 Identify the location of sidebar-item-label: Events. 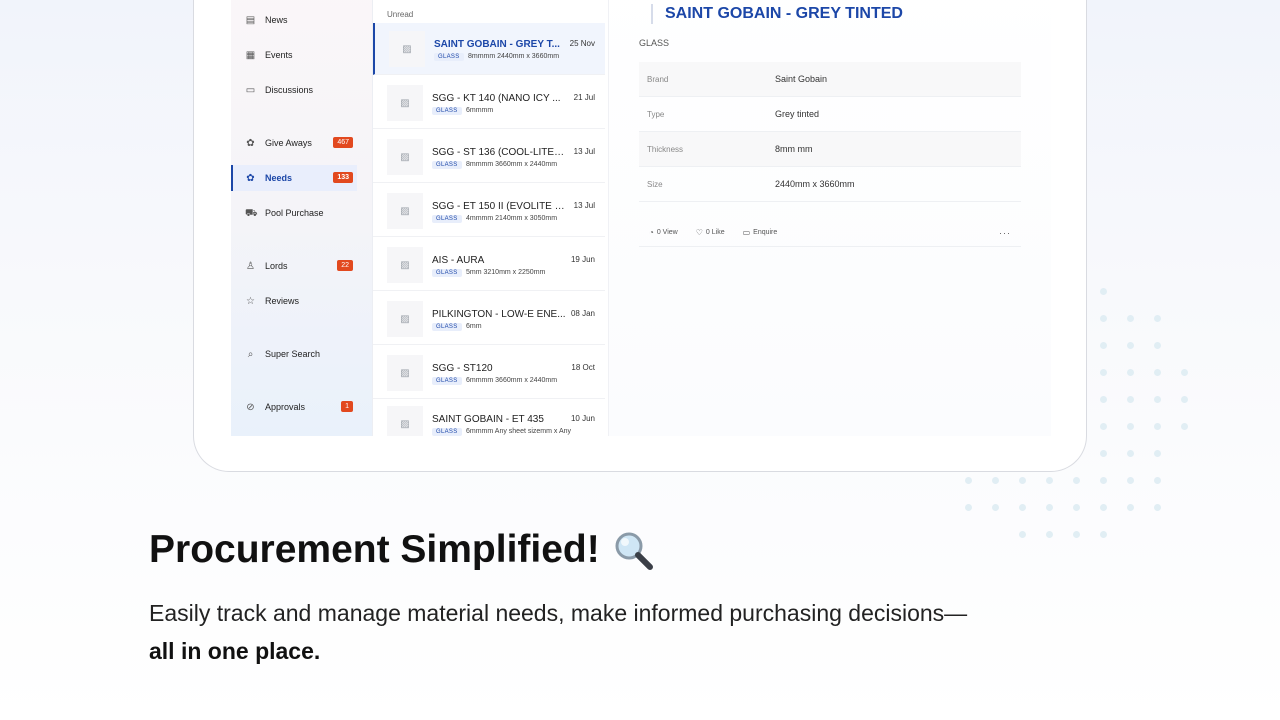
(279, 55).